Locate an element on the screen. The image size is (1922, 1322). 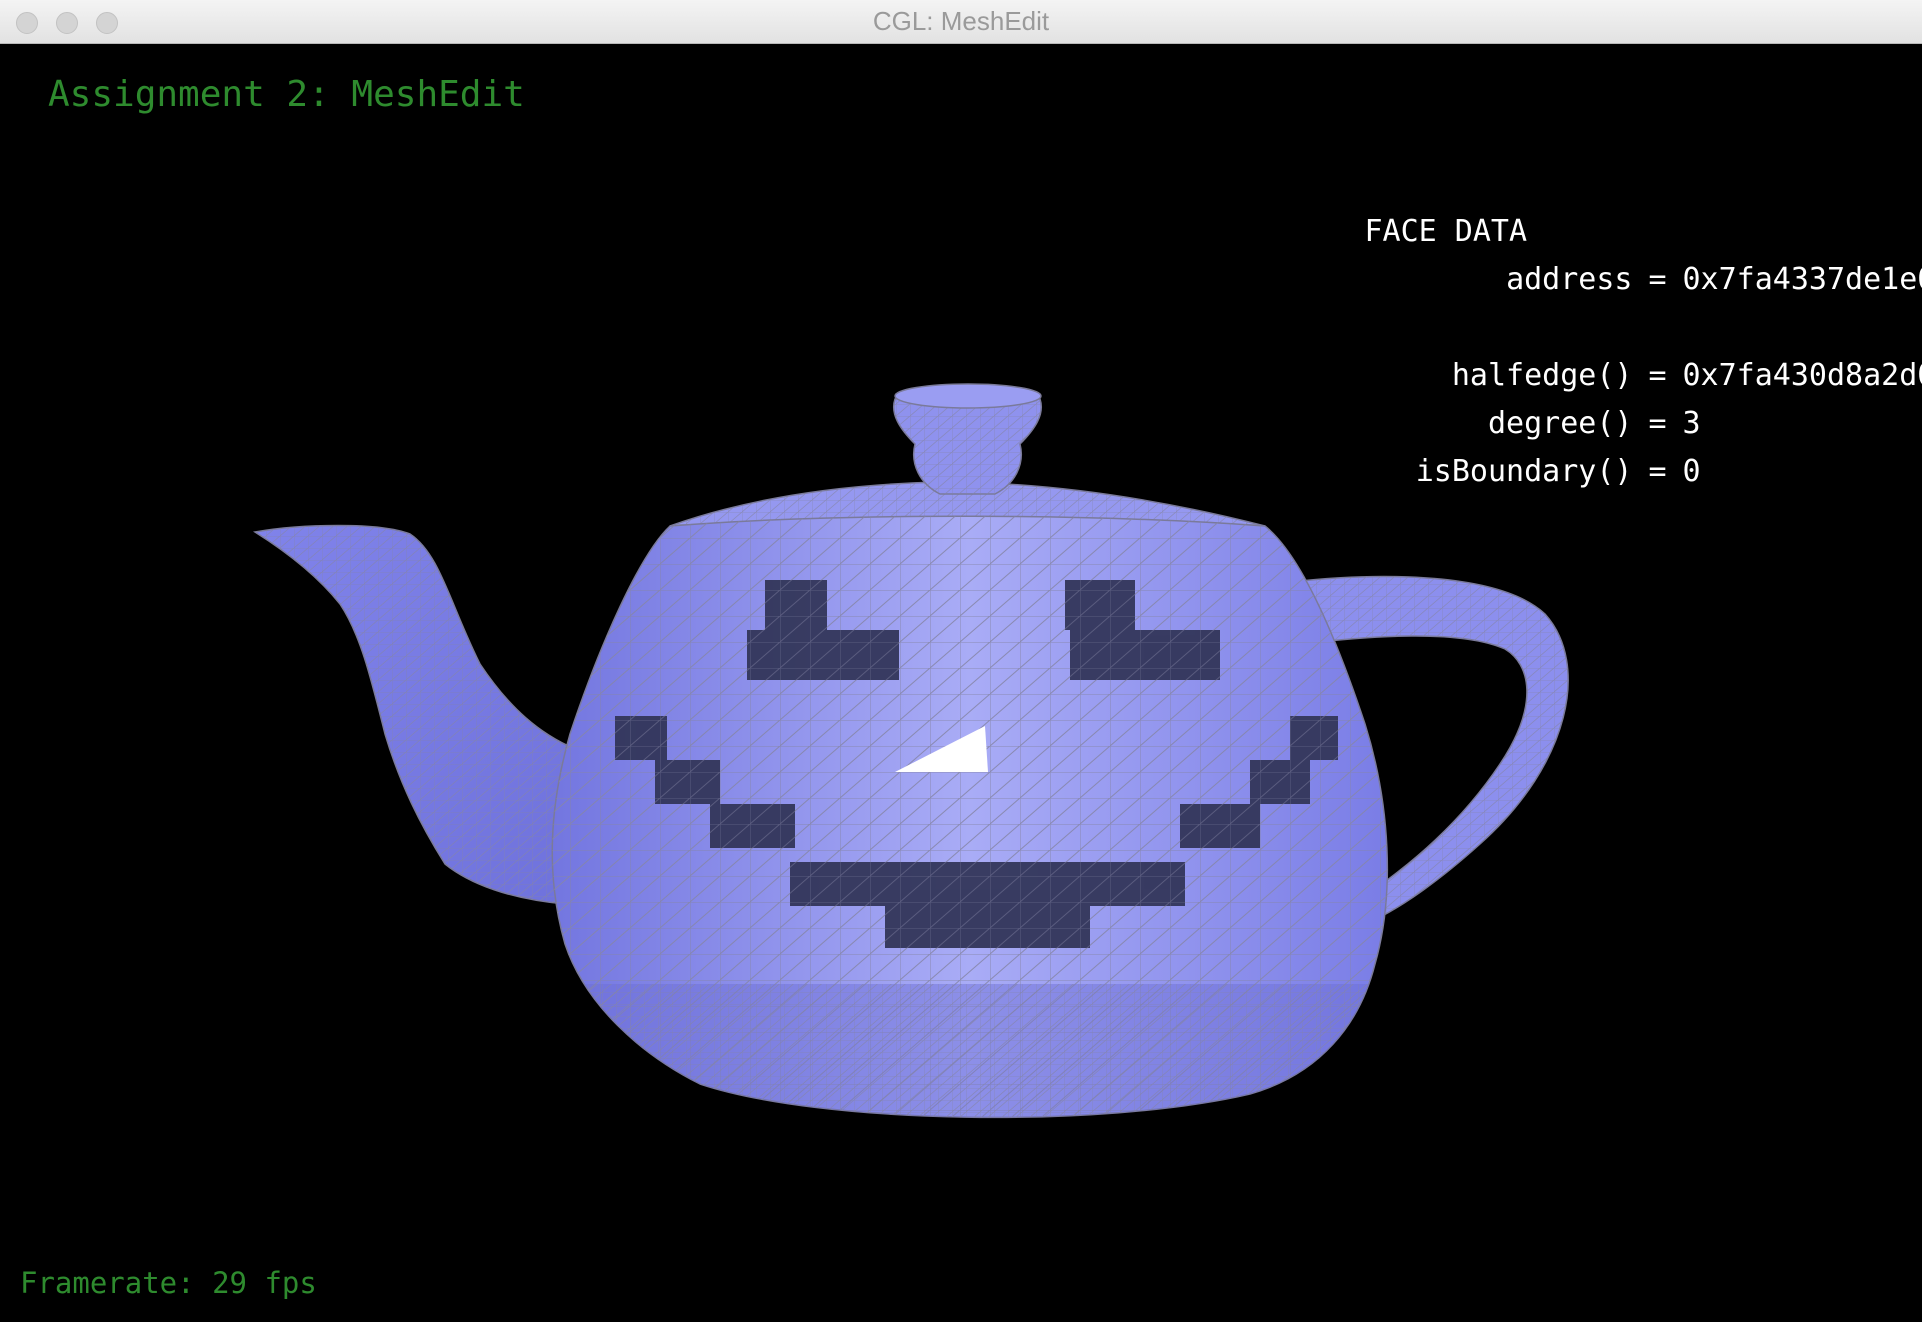
teapot-lid is located at coordinates (967, 455).